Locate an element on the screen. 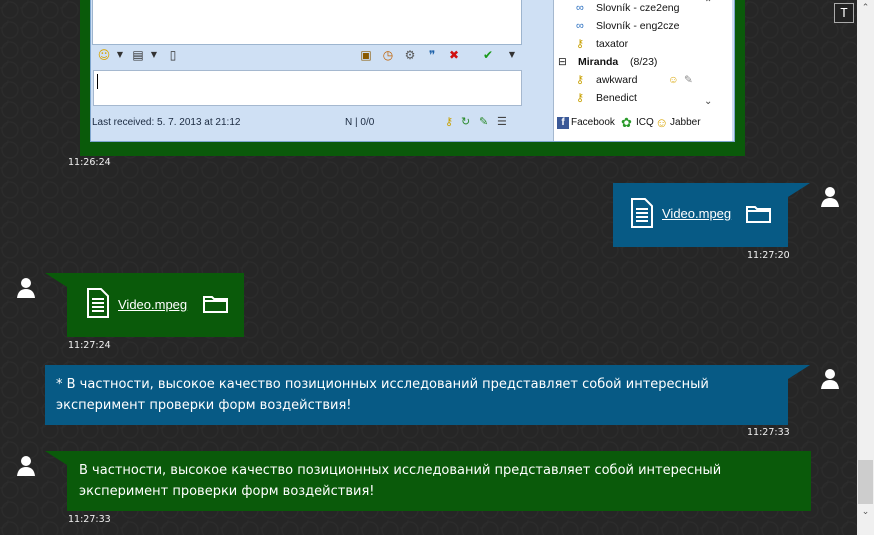 This screenshot has height=535, width=874. text-mode-button: T is located at coordinates (844, 13).